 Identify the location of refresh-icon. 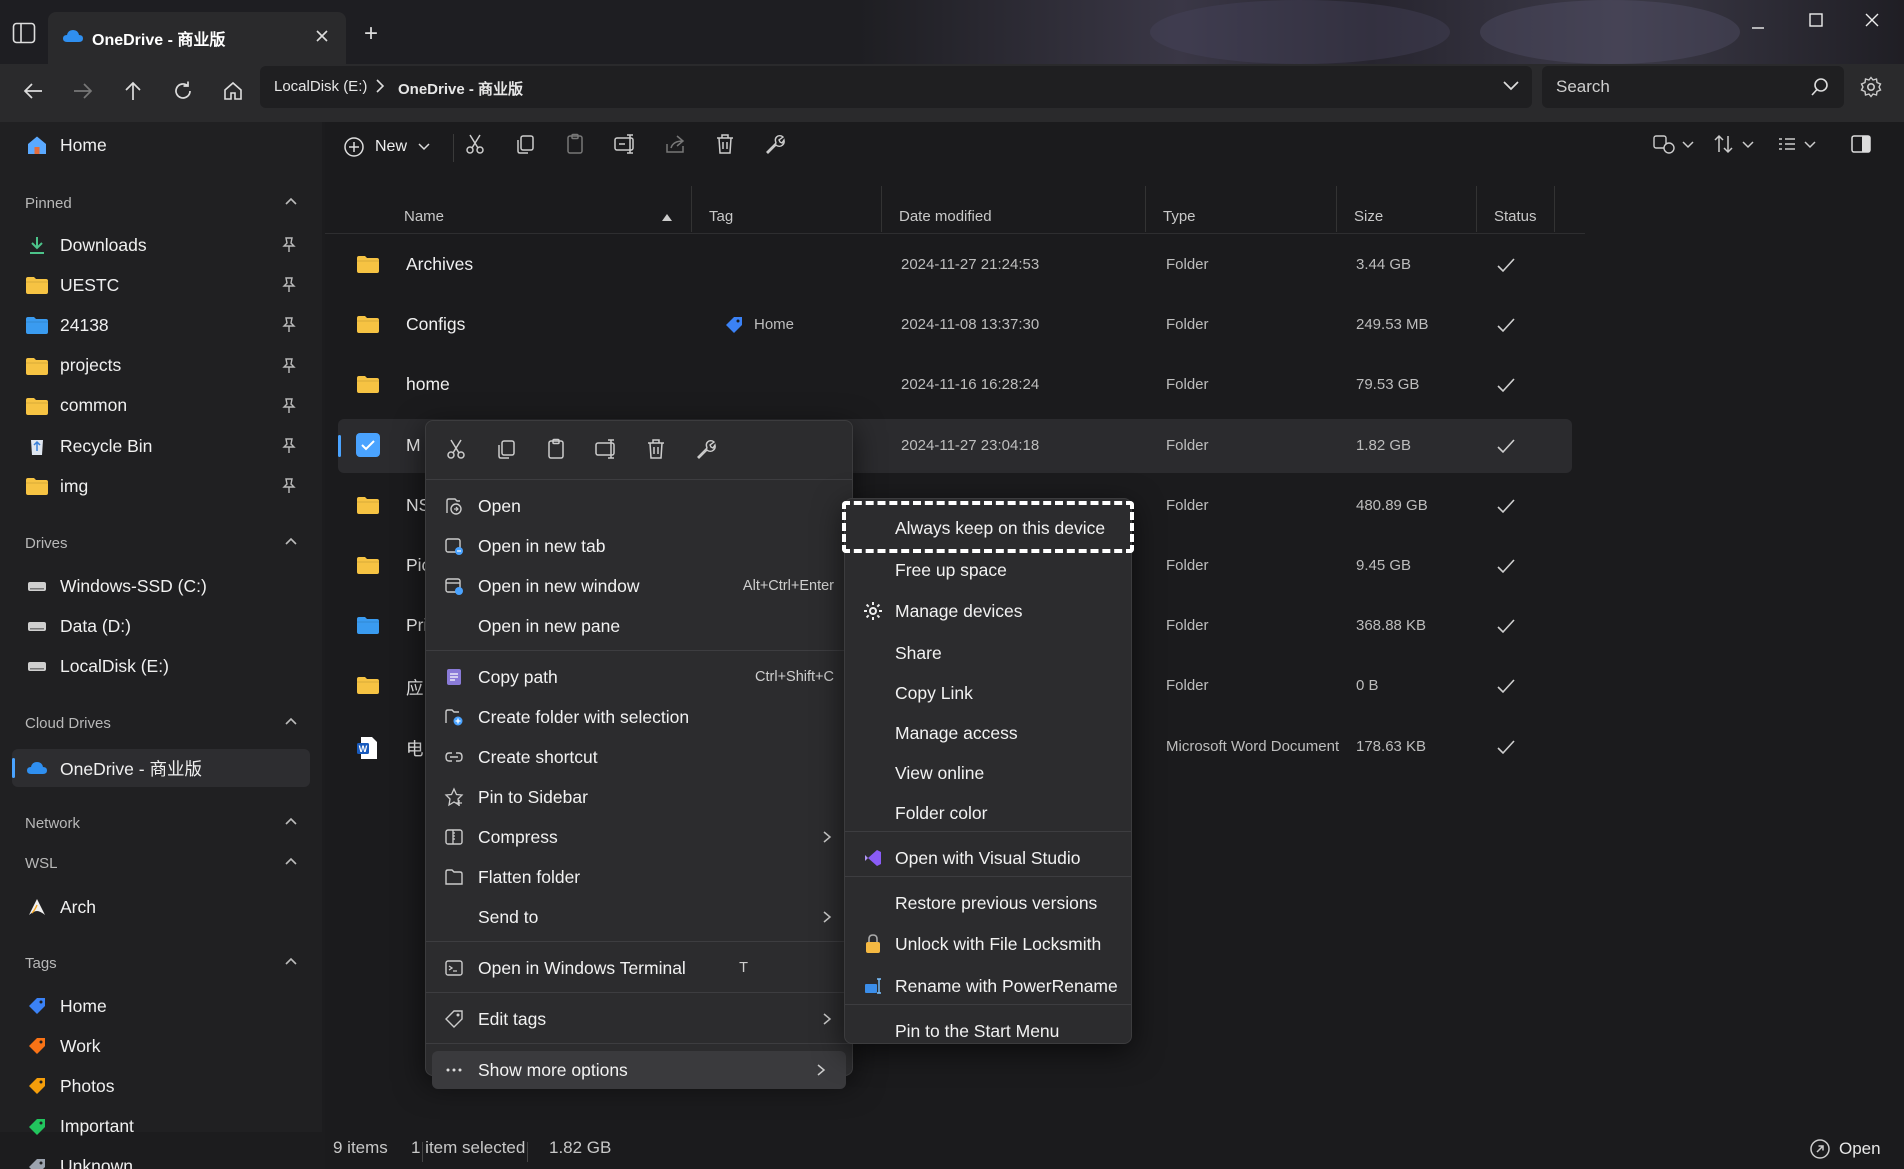
(183, 91).